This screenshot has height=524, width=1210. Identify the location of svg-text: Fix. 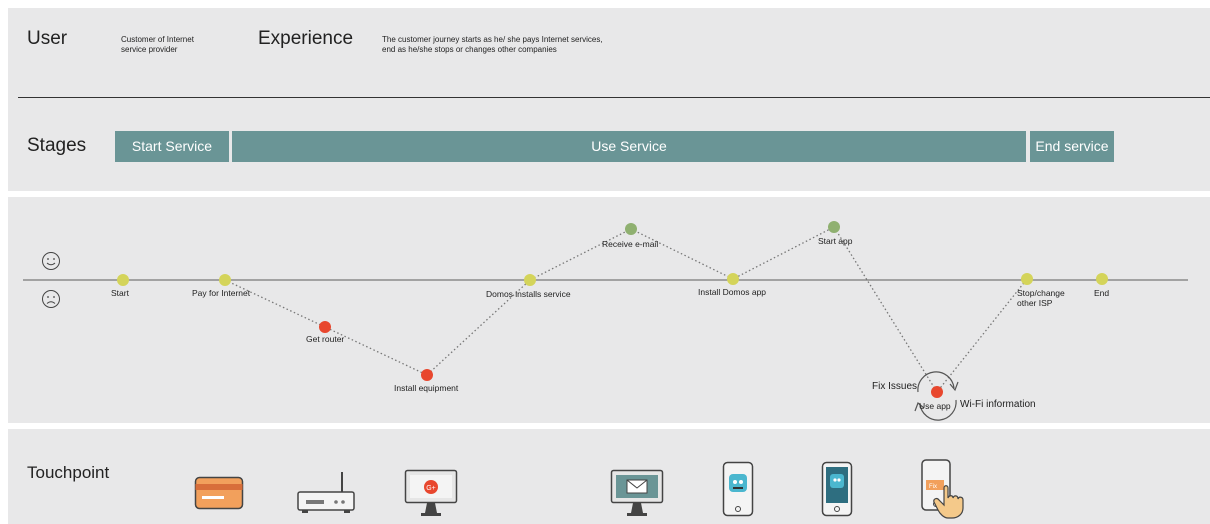
(933, 487).